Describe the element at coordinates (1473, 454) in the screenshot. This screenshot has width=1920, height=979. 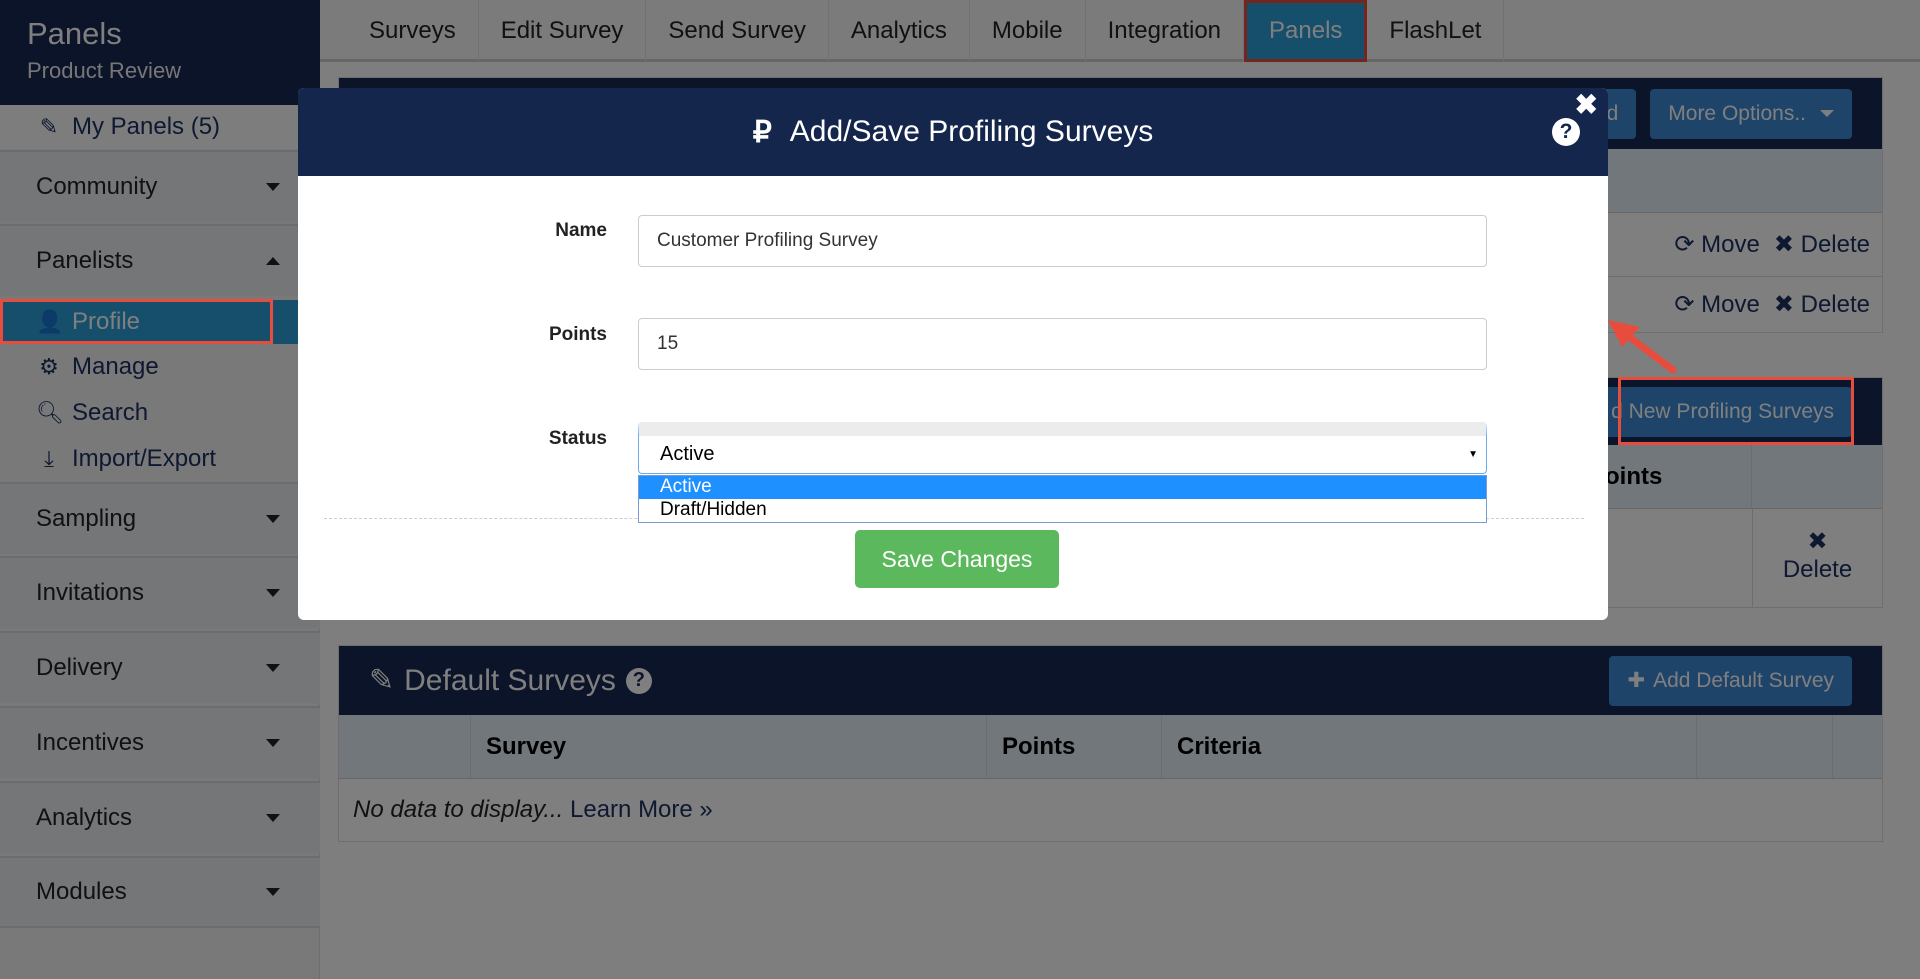
I see `dropdown-arrow-icon: ▼` at that location.